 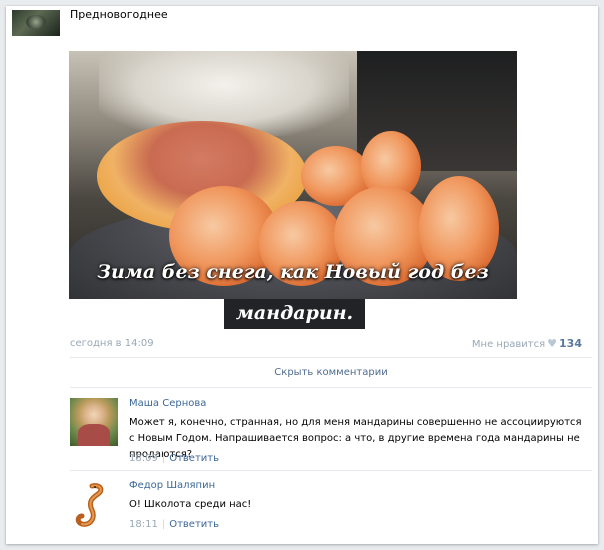 What do you see at coordinates (331, 372) in the screenshot?
I see `hide-comments-link: Скрыть комментарии` at bounding box center [331, 372].